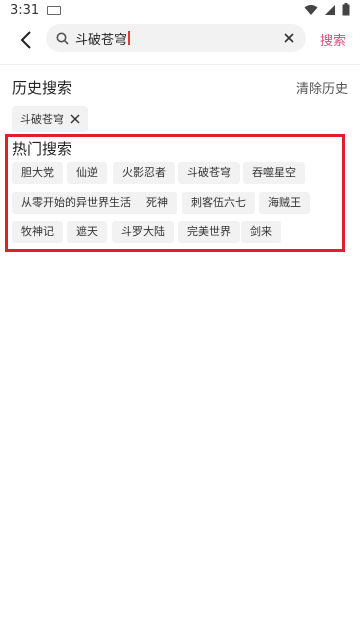  I want to click on hot-tag: 海贼王, so click(284, 203).